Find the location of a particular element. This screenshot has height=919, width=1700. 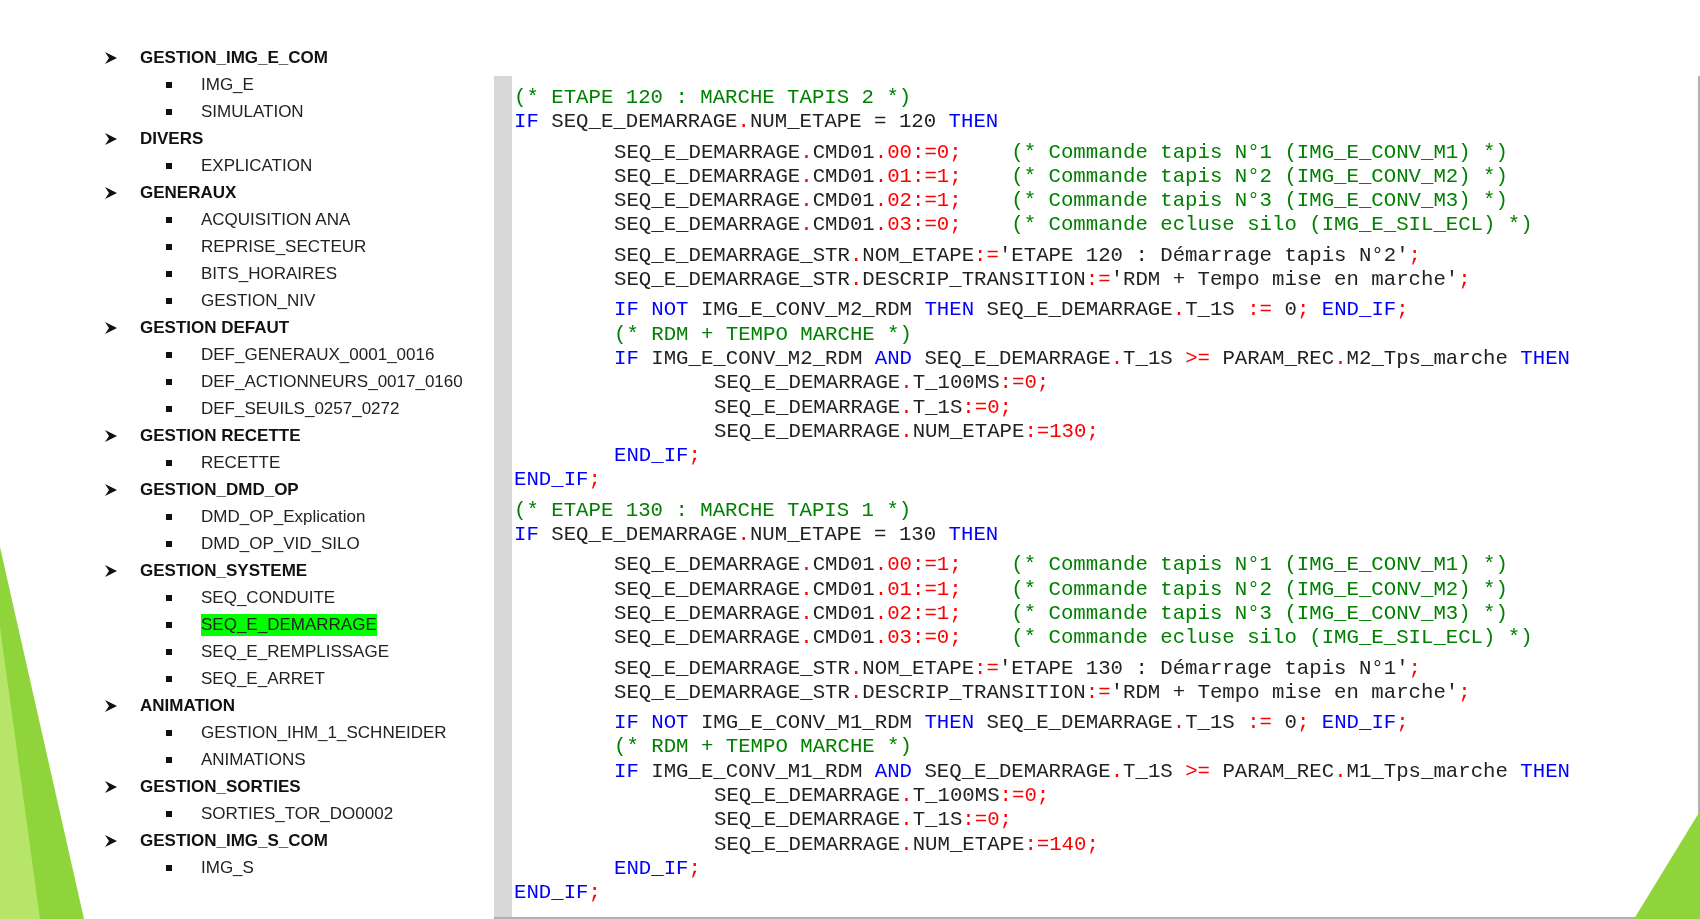

outline-item: IMG_S is located at coordinates (227, 867).